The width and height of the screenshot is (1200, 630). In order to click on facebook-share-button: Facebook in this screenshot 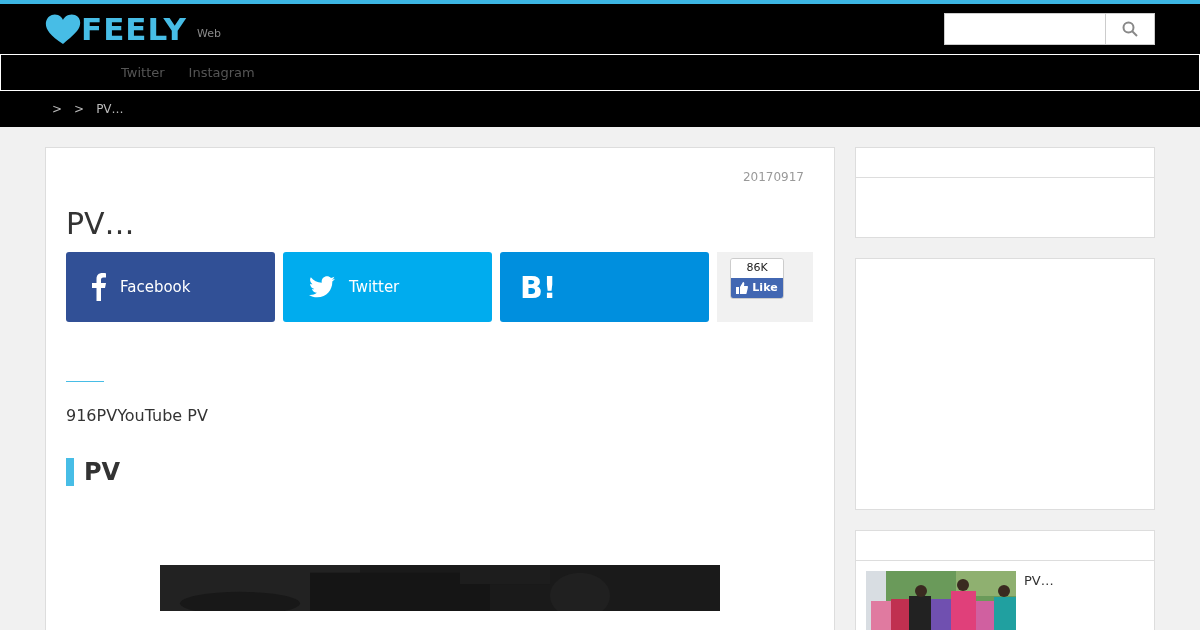, I will do `click(170, 287)`.